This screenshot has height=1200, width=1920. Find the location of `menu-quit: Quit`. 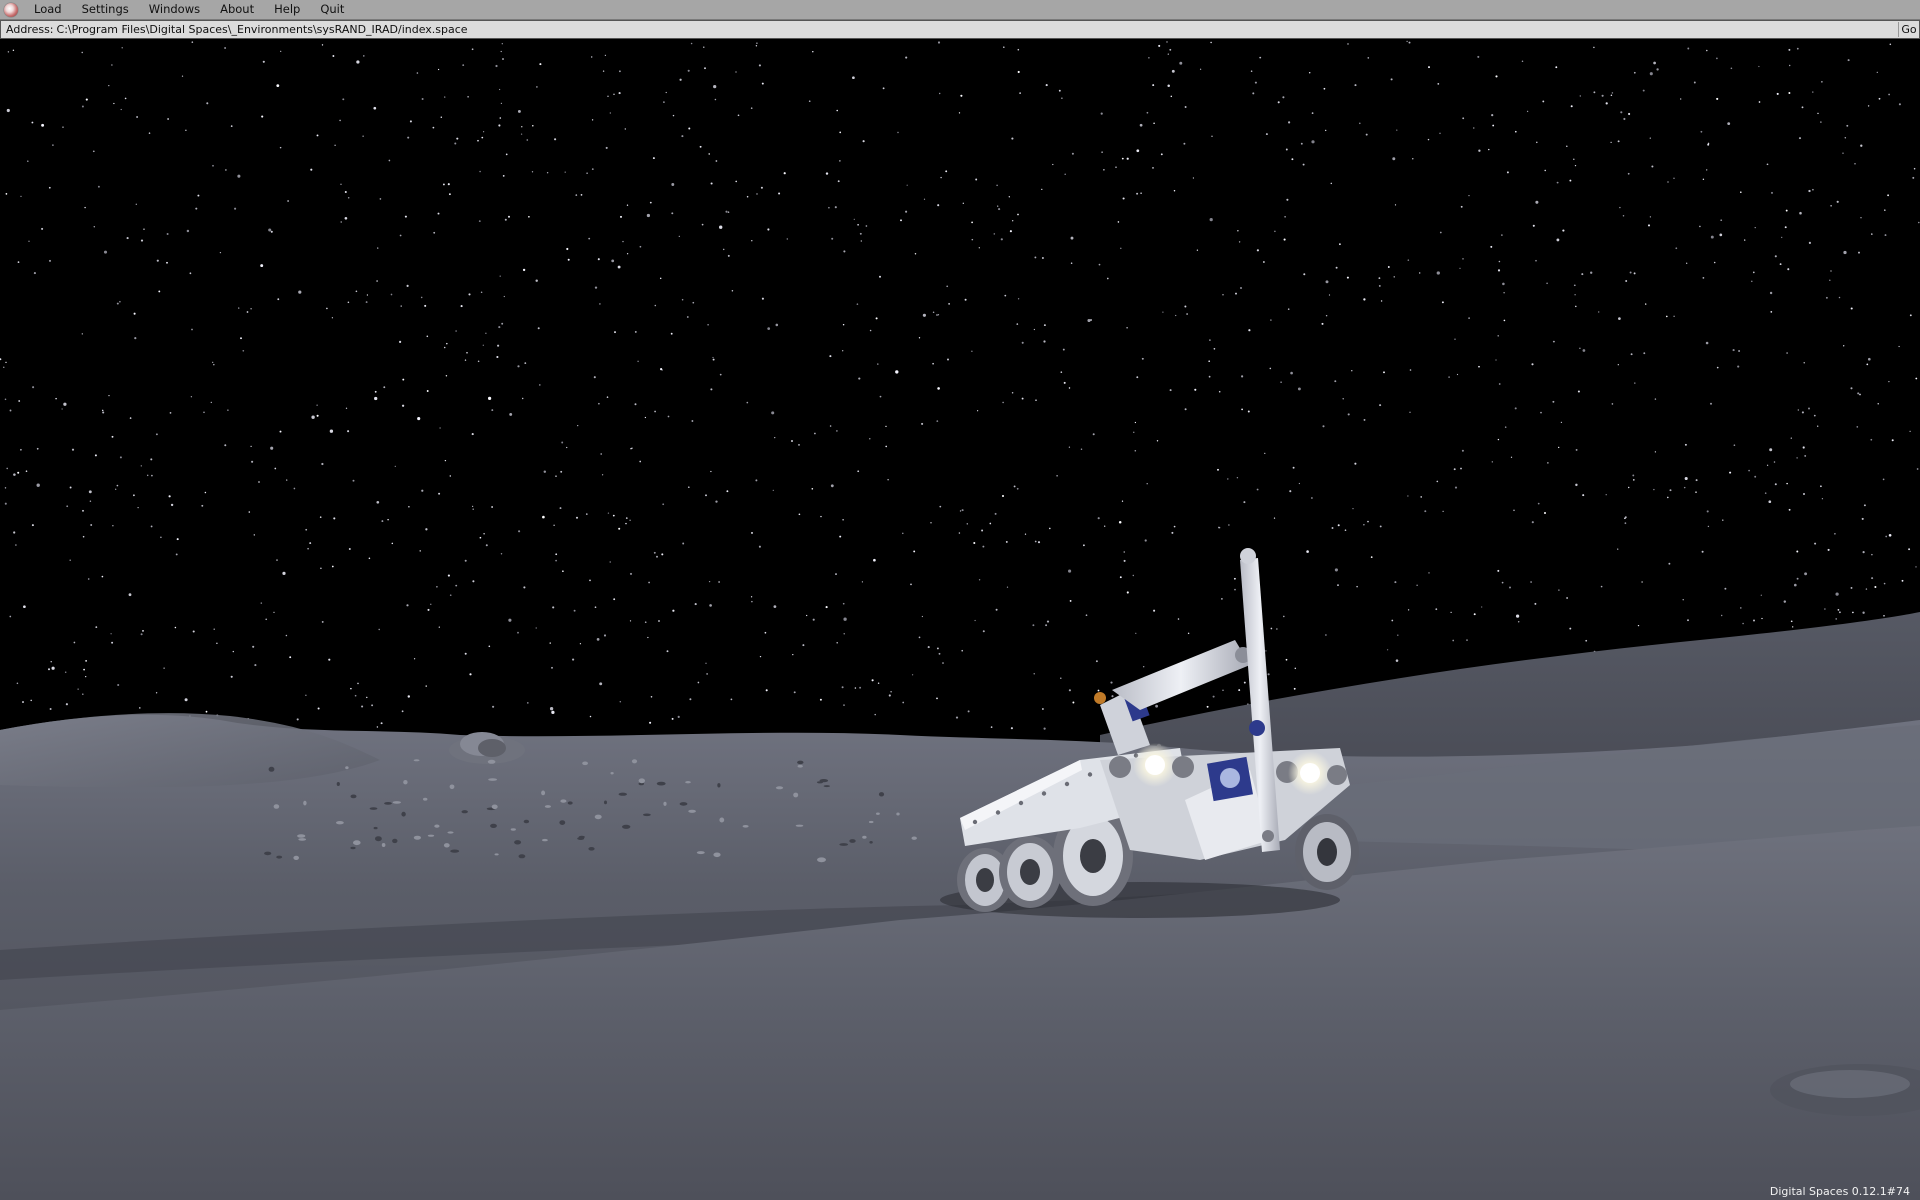

menu-quit: Quit is located at coordinates (332, 9).